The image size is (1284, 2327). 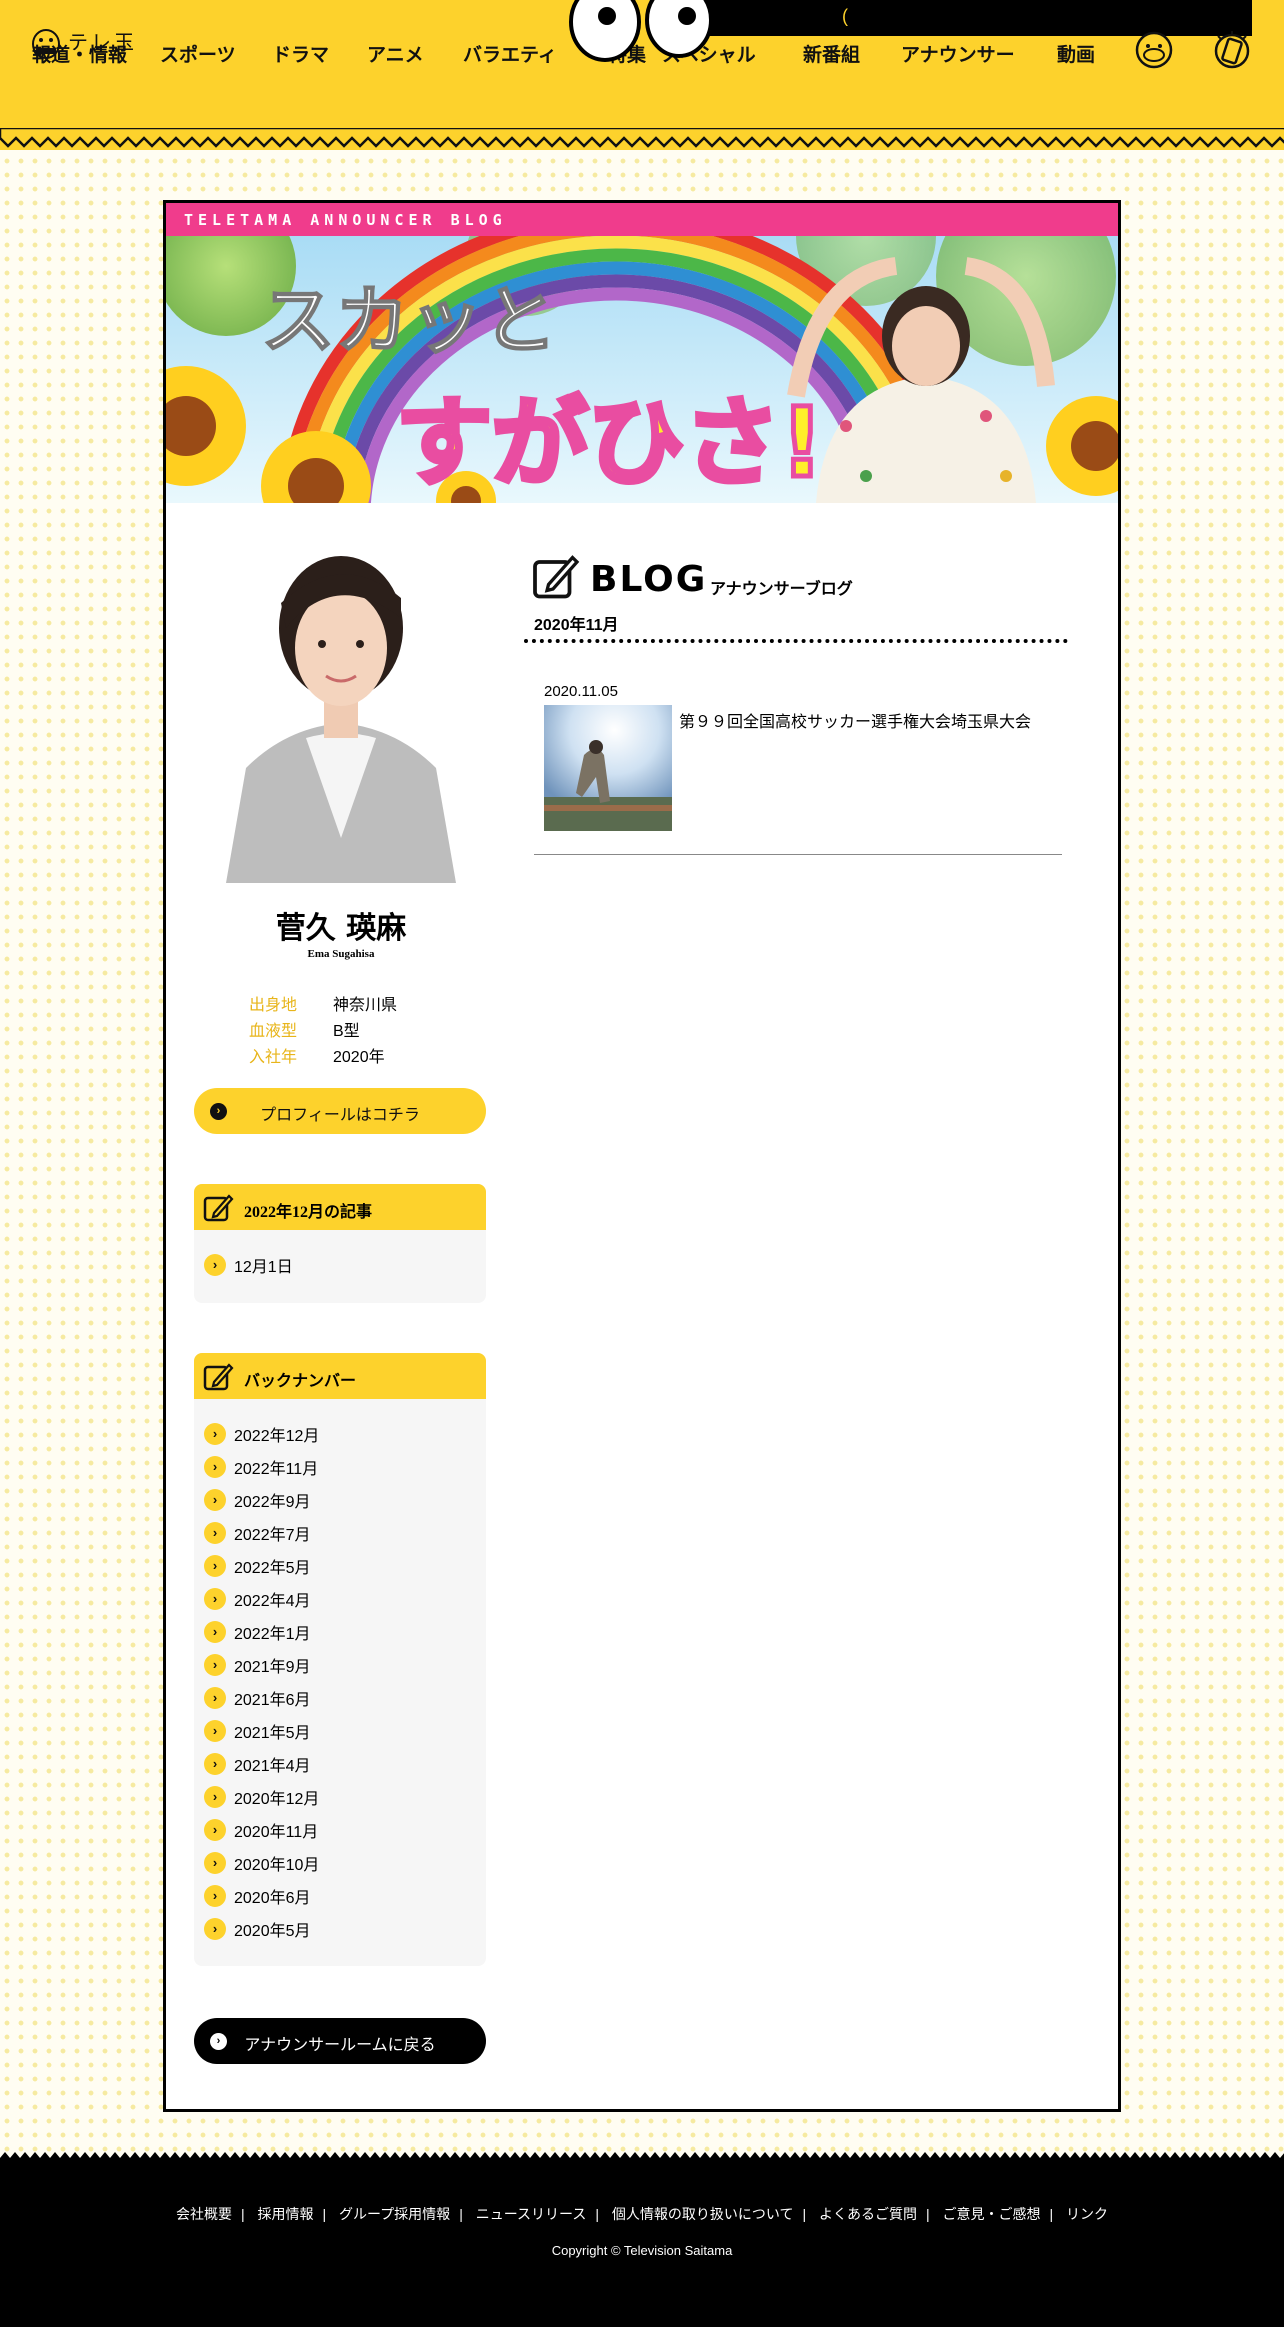 What do you see at coordinates (317, 1055) in the screenshot?
I see `profile-row-join-year: 入社年 2020年` at bounding box center [317, 1055].